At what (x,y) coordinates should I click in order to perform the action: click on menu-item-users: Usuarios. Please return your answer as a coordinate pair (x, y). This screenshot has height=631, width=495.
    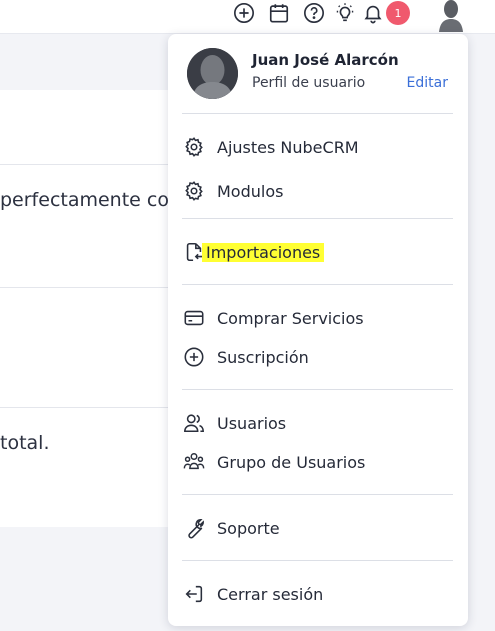
    Looking at the image, I should click on (318, 423).